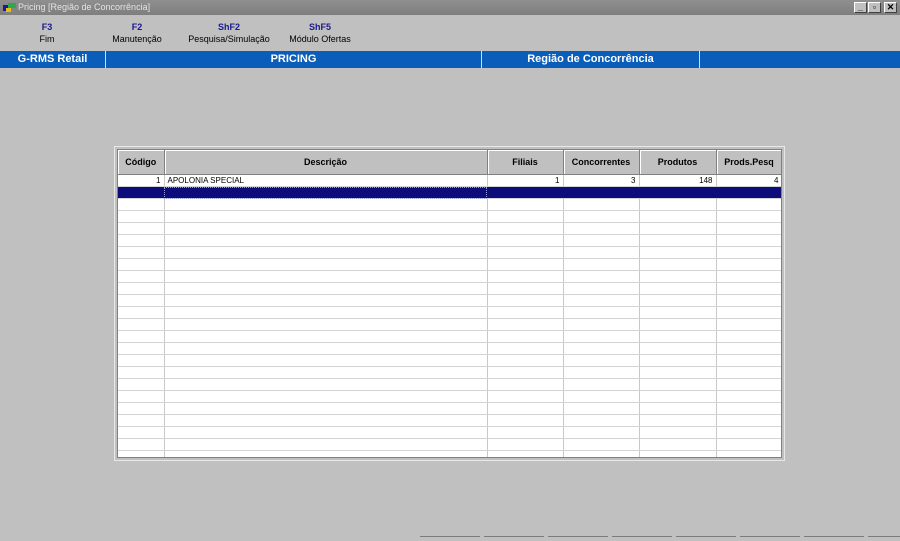 This screenshot has width=900, height=541. Describe the element at coordinates (137, 33) in the screenshot. I see `toolbar-manutencao-button: F2 Manutenção` at that location.